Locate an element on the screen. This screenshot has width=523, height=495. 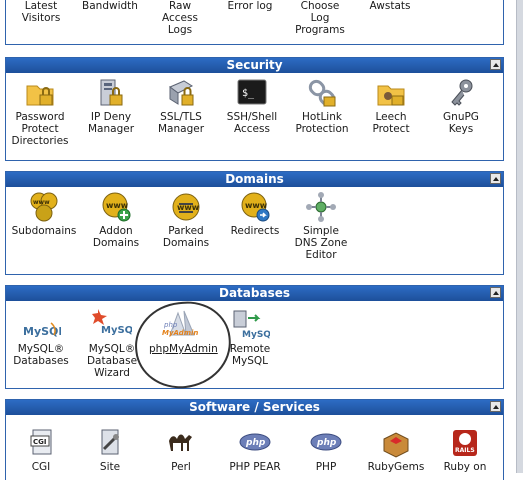
choose-log-programs-label: Choose Log Programs is located at coordinates (320, 18).